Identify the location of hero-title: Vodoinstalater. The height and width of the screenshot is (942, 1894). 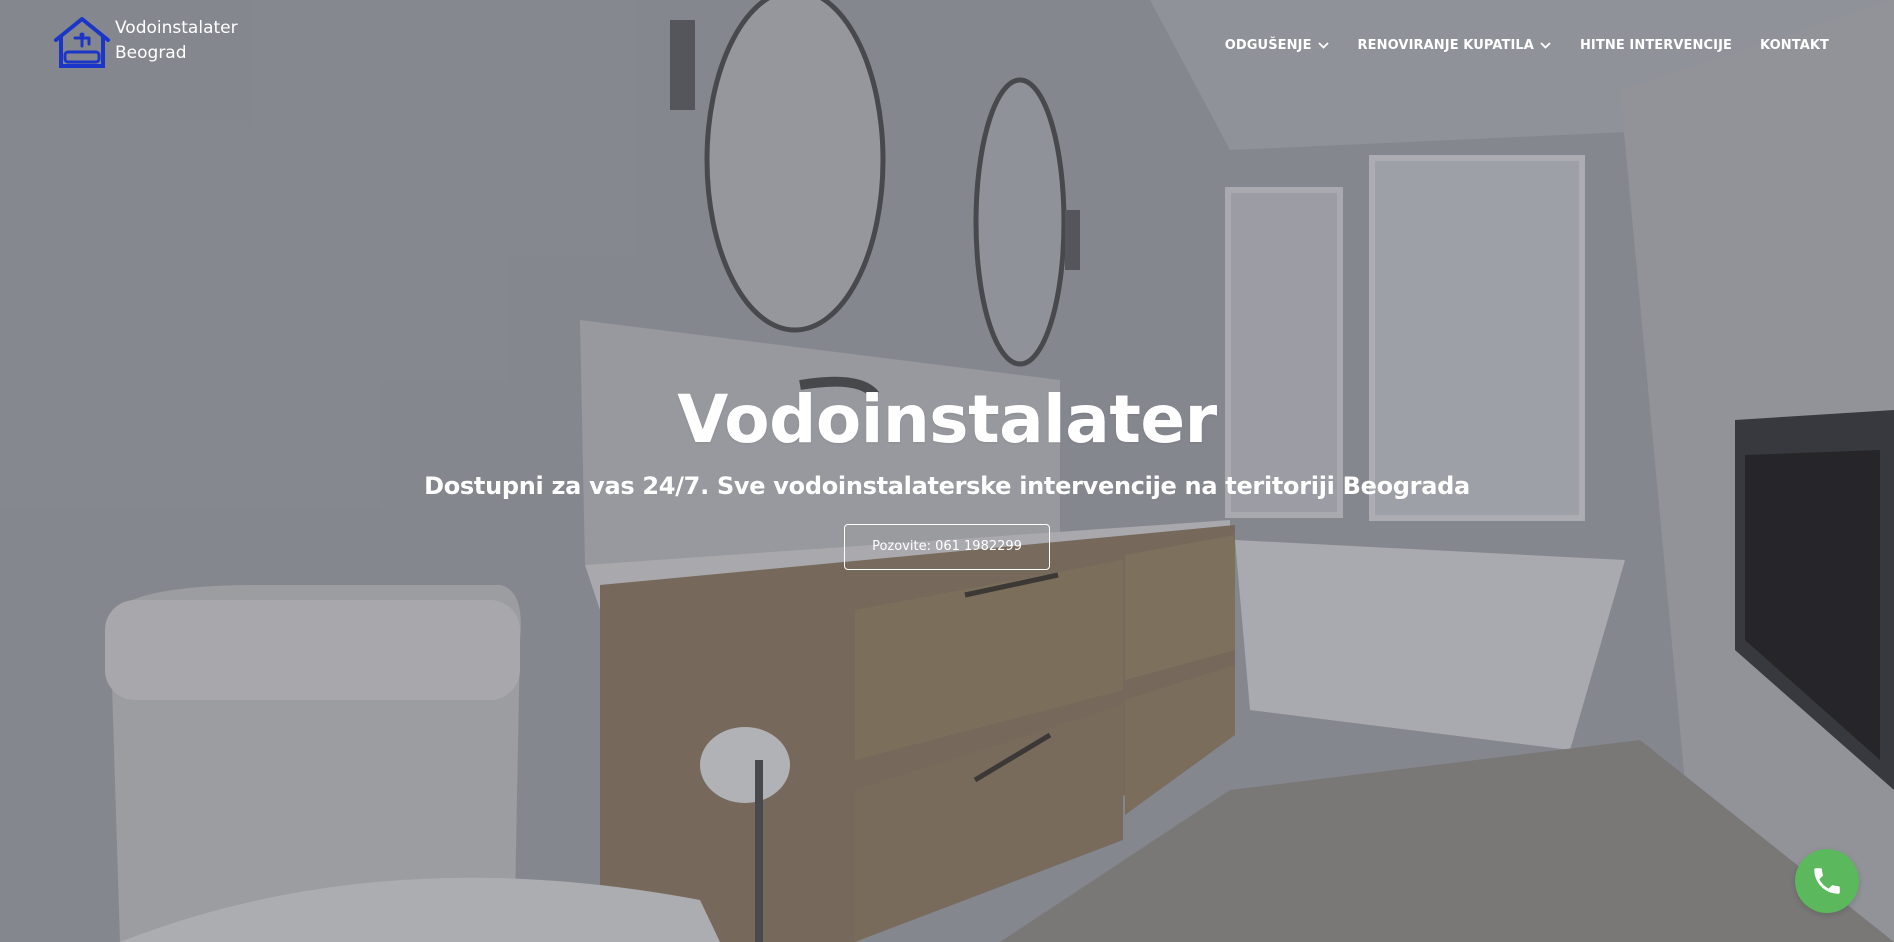
(947, 419).